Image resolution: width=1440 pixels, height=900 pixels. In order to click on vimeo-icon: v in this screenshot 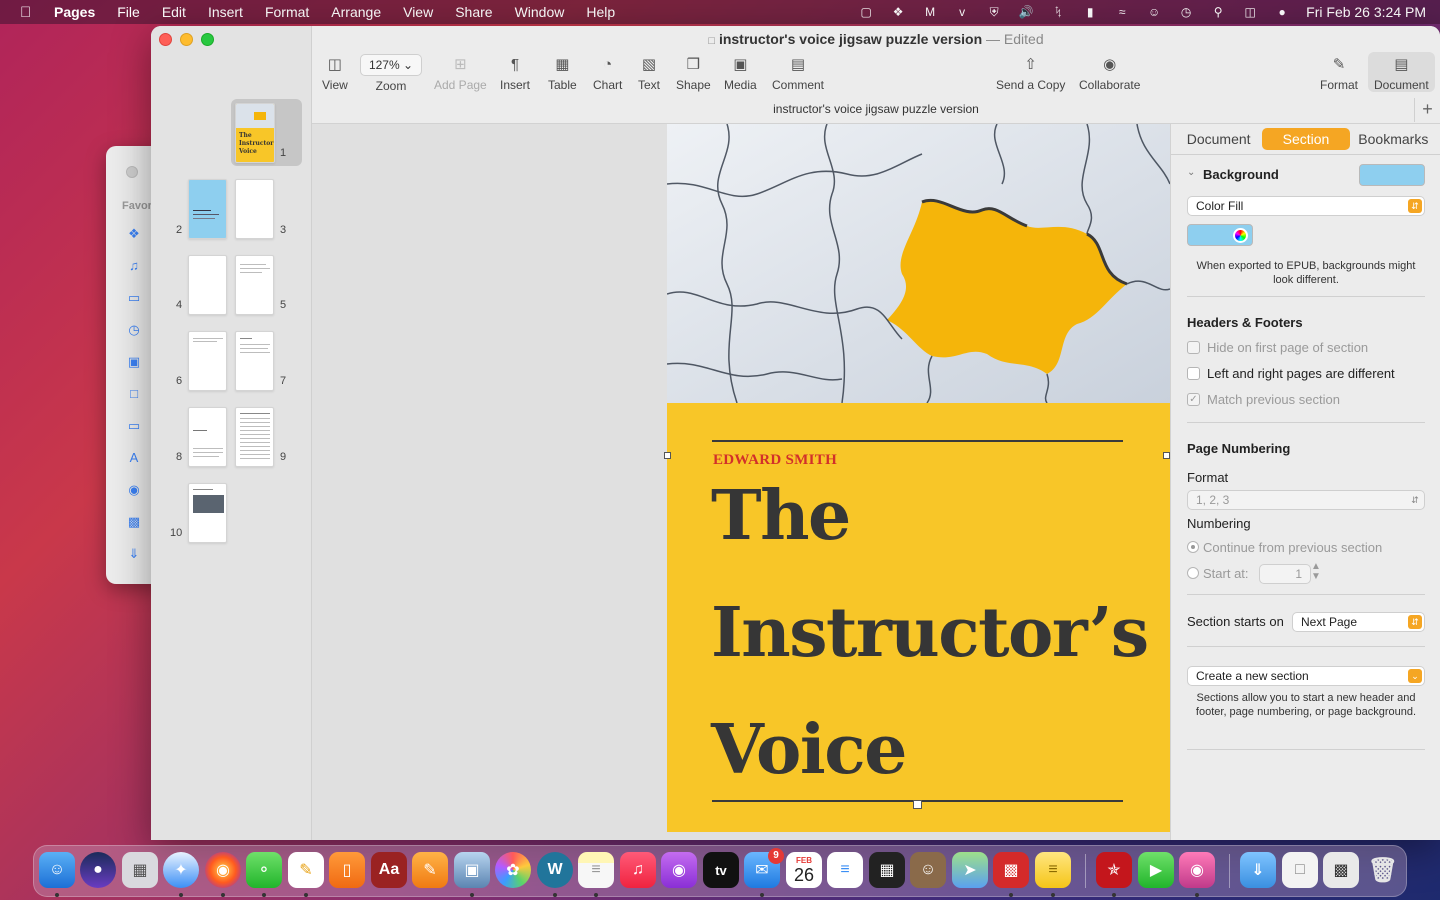, I will do `click(962, 12)`.